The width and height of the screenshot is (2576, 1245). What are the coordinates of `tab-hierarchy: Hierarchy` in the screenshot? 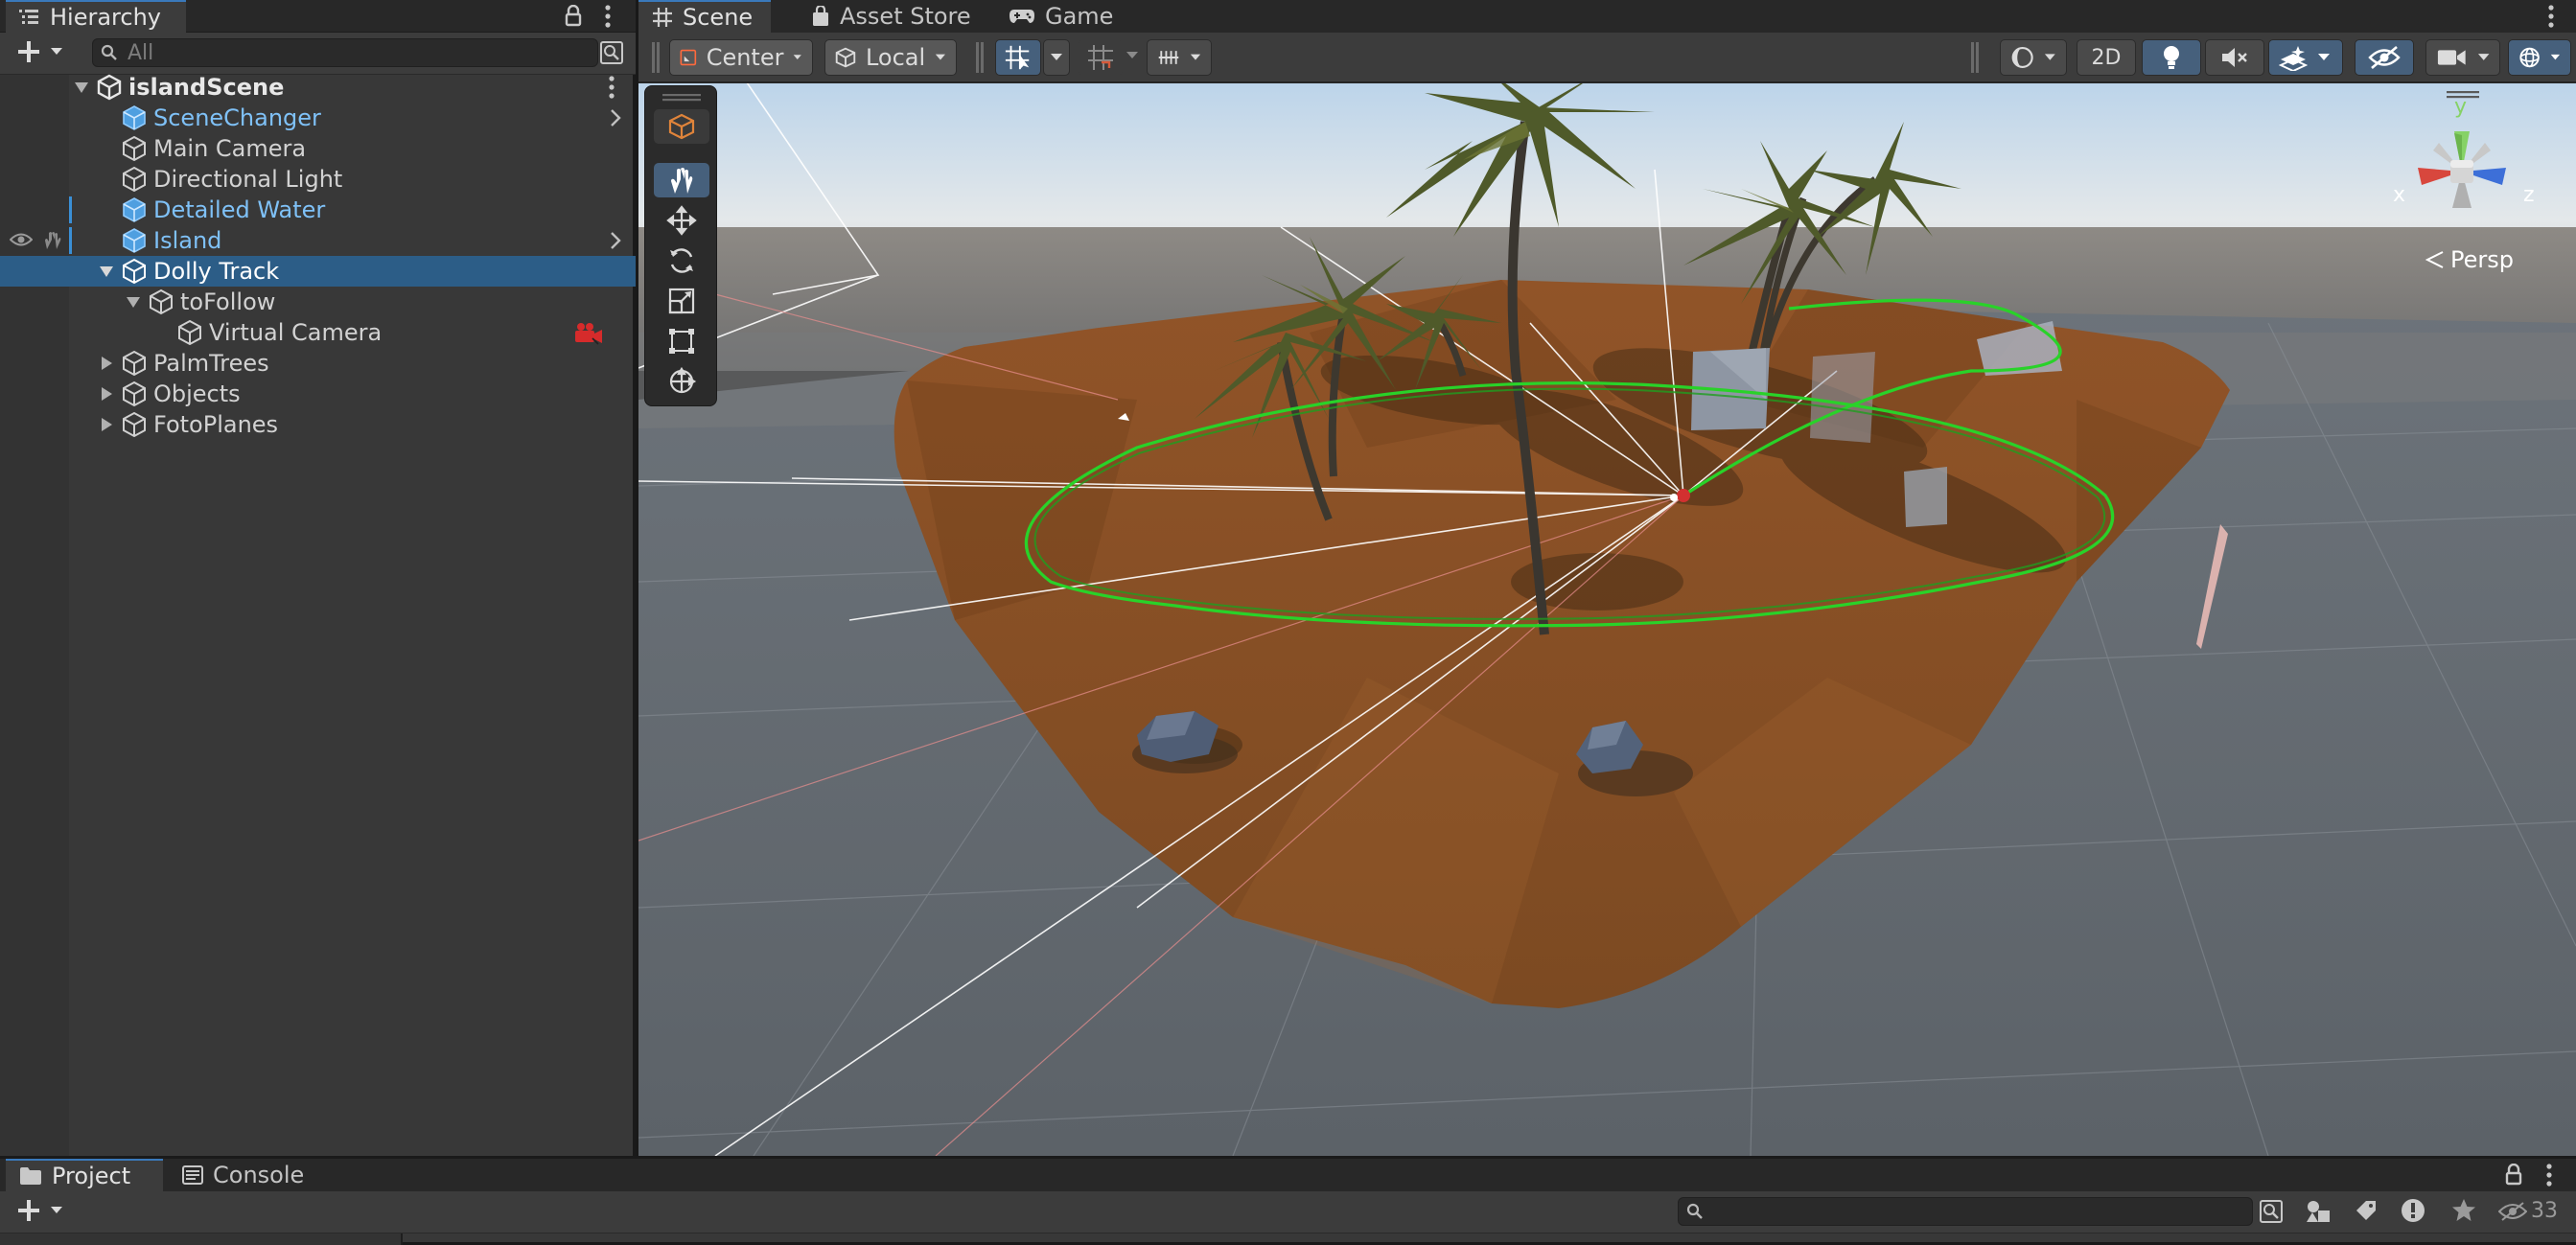 It's located at (96, 17).